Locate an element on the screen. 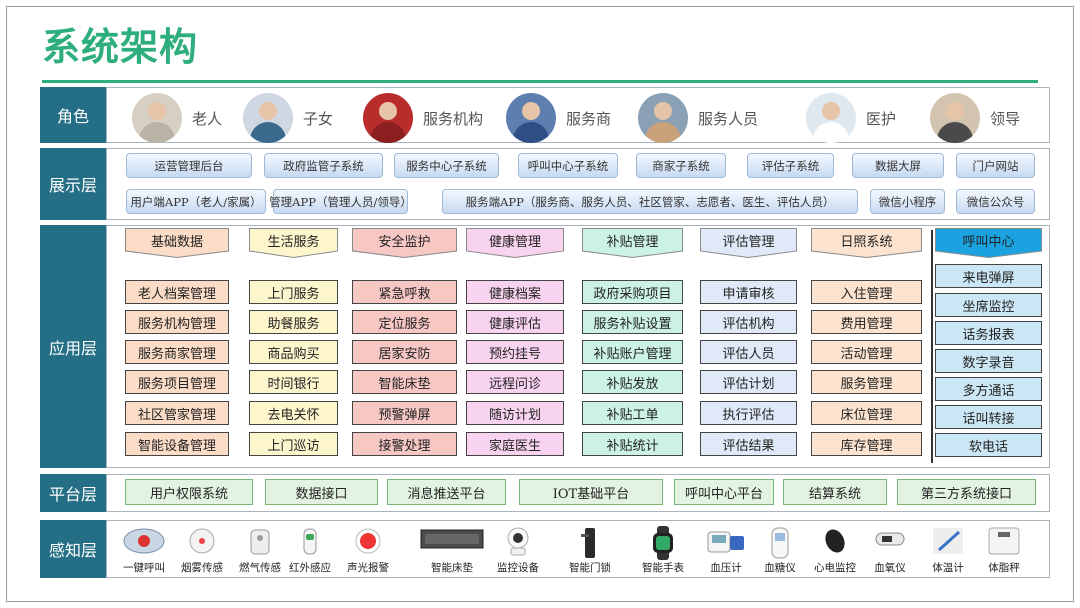  module-item: 坐席监控 is located at coordinates (988, 305).